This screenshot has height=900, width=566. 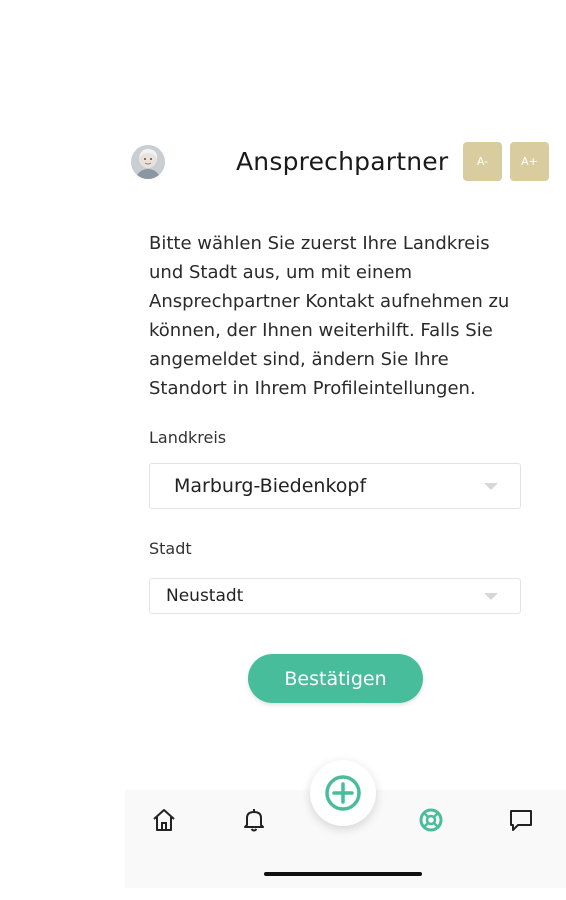 I want to click on nav-messages, so click(x=521, y=820).